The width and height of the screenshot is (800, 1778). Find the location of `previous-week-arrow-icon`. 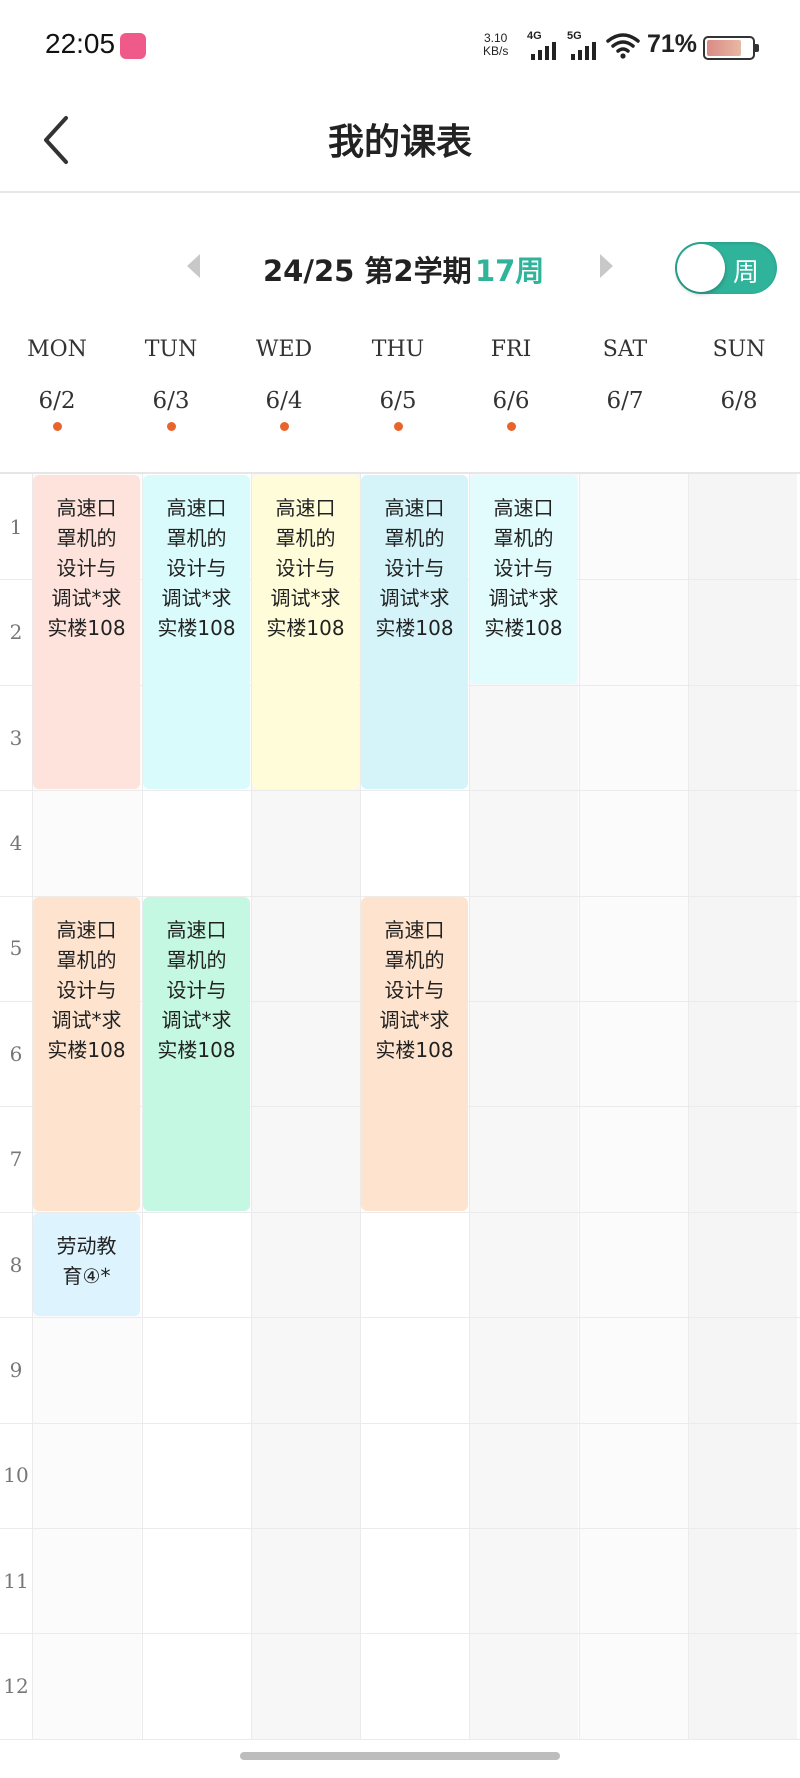

previous-week-arrow-icon is located at coordinates (193, 266).